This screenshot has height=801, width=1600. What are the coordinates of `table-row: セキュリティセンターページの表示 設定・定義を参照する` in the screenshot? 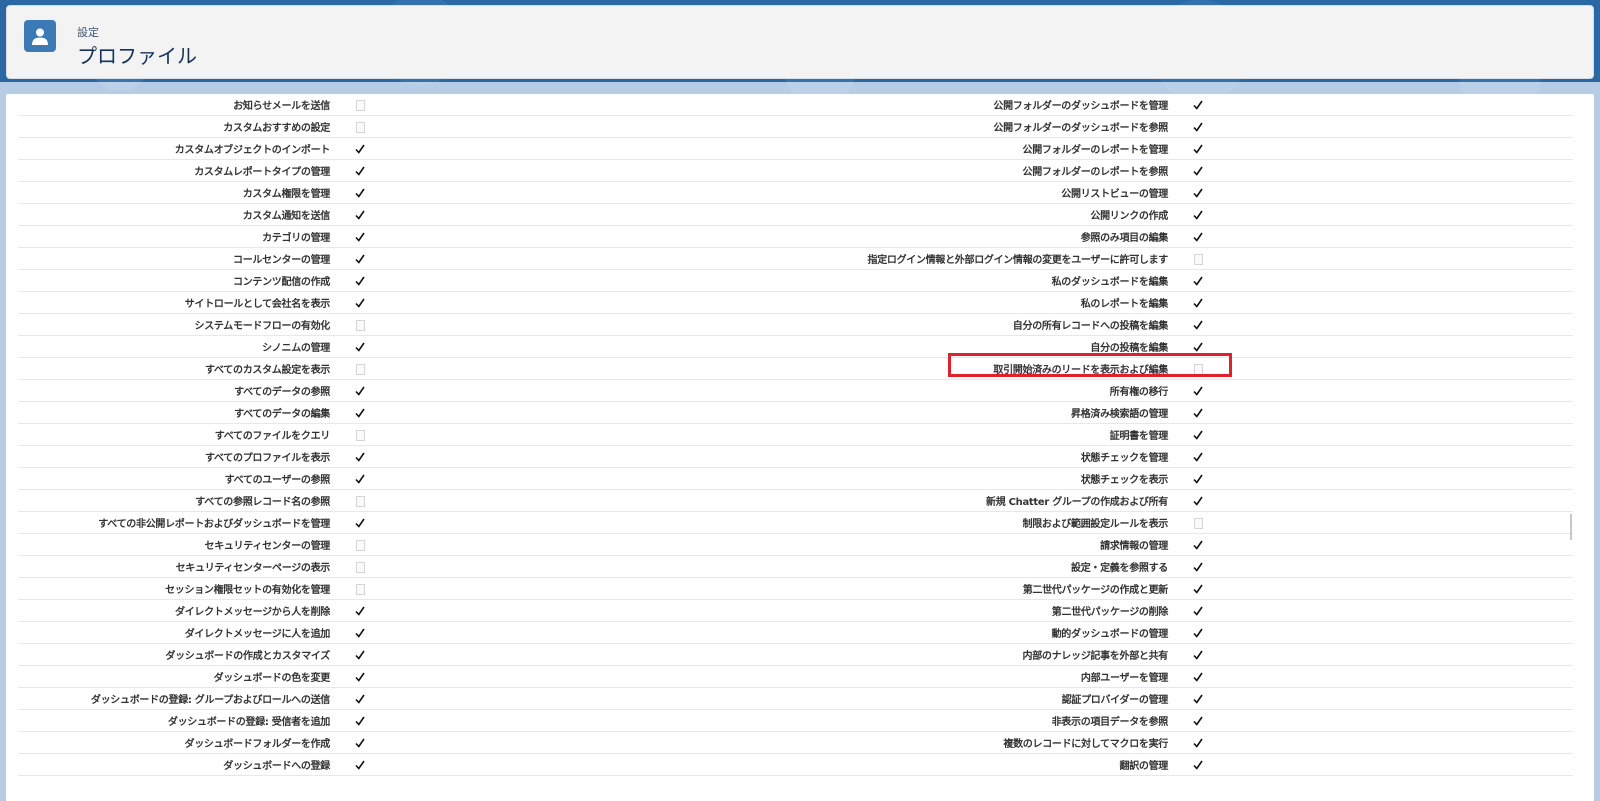 It's located at (795, 566).